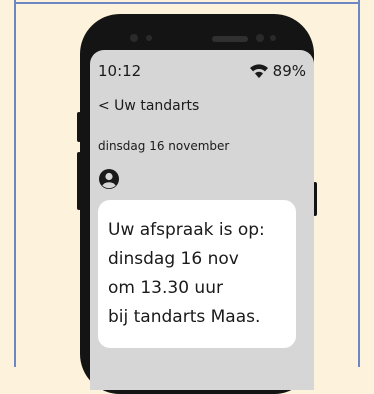  What do you see at coordinates (173, 259) in the screenshot?
I see `message-line: dinsdag 16 nov` at bounding box center [173, 259].